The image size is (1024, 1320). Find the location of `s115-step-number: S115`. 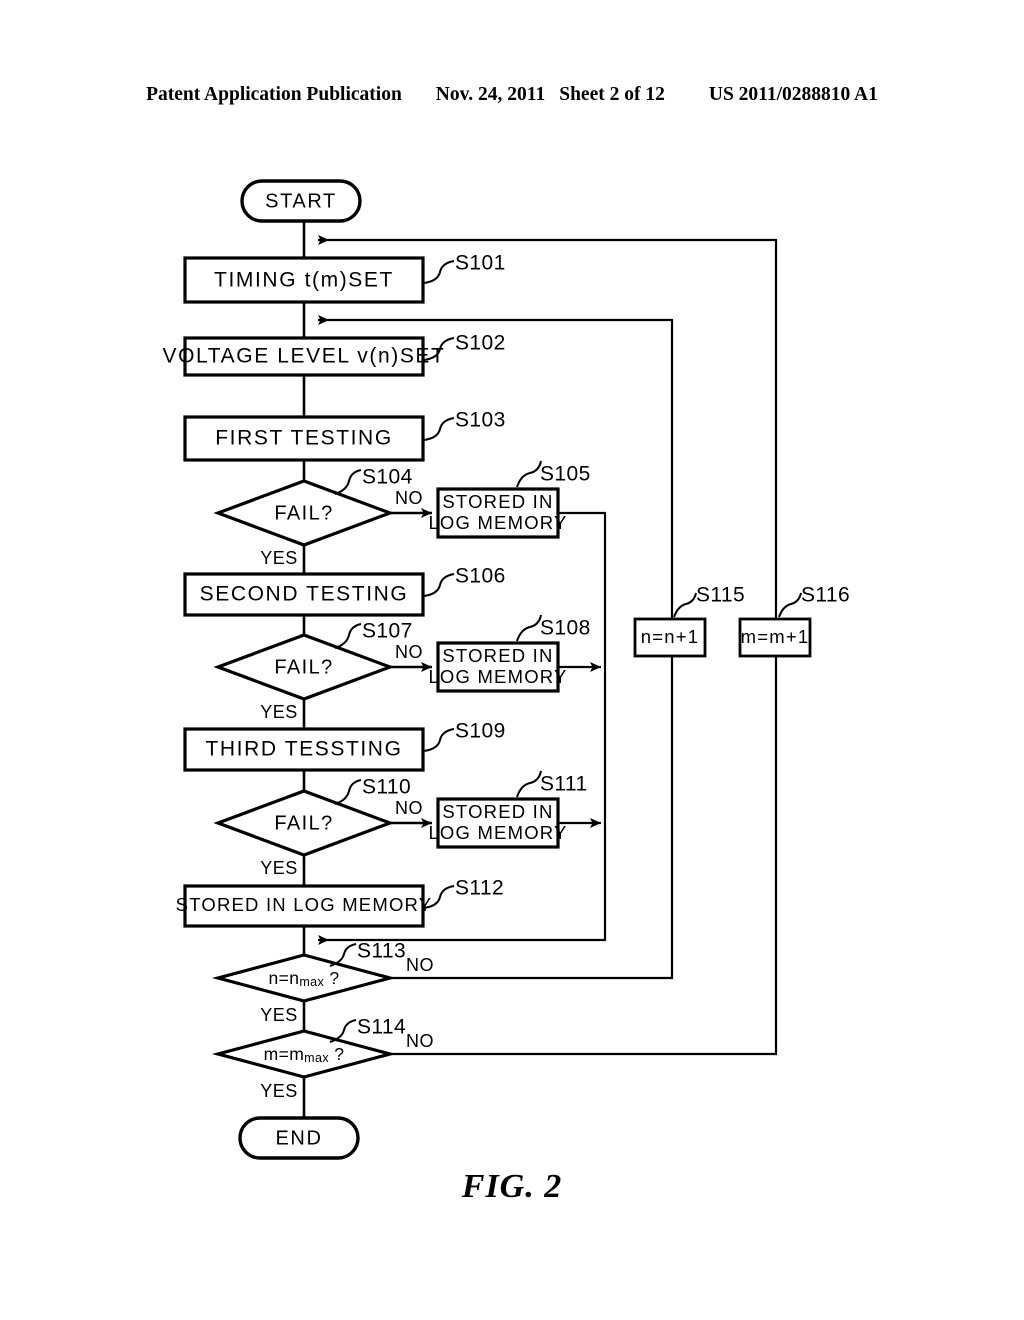

s115-step-number: S115 is located at coordinates (720, 595).